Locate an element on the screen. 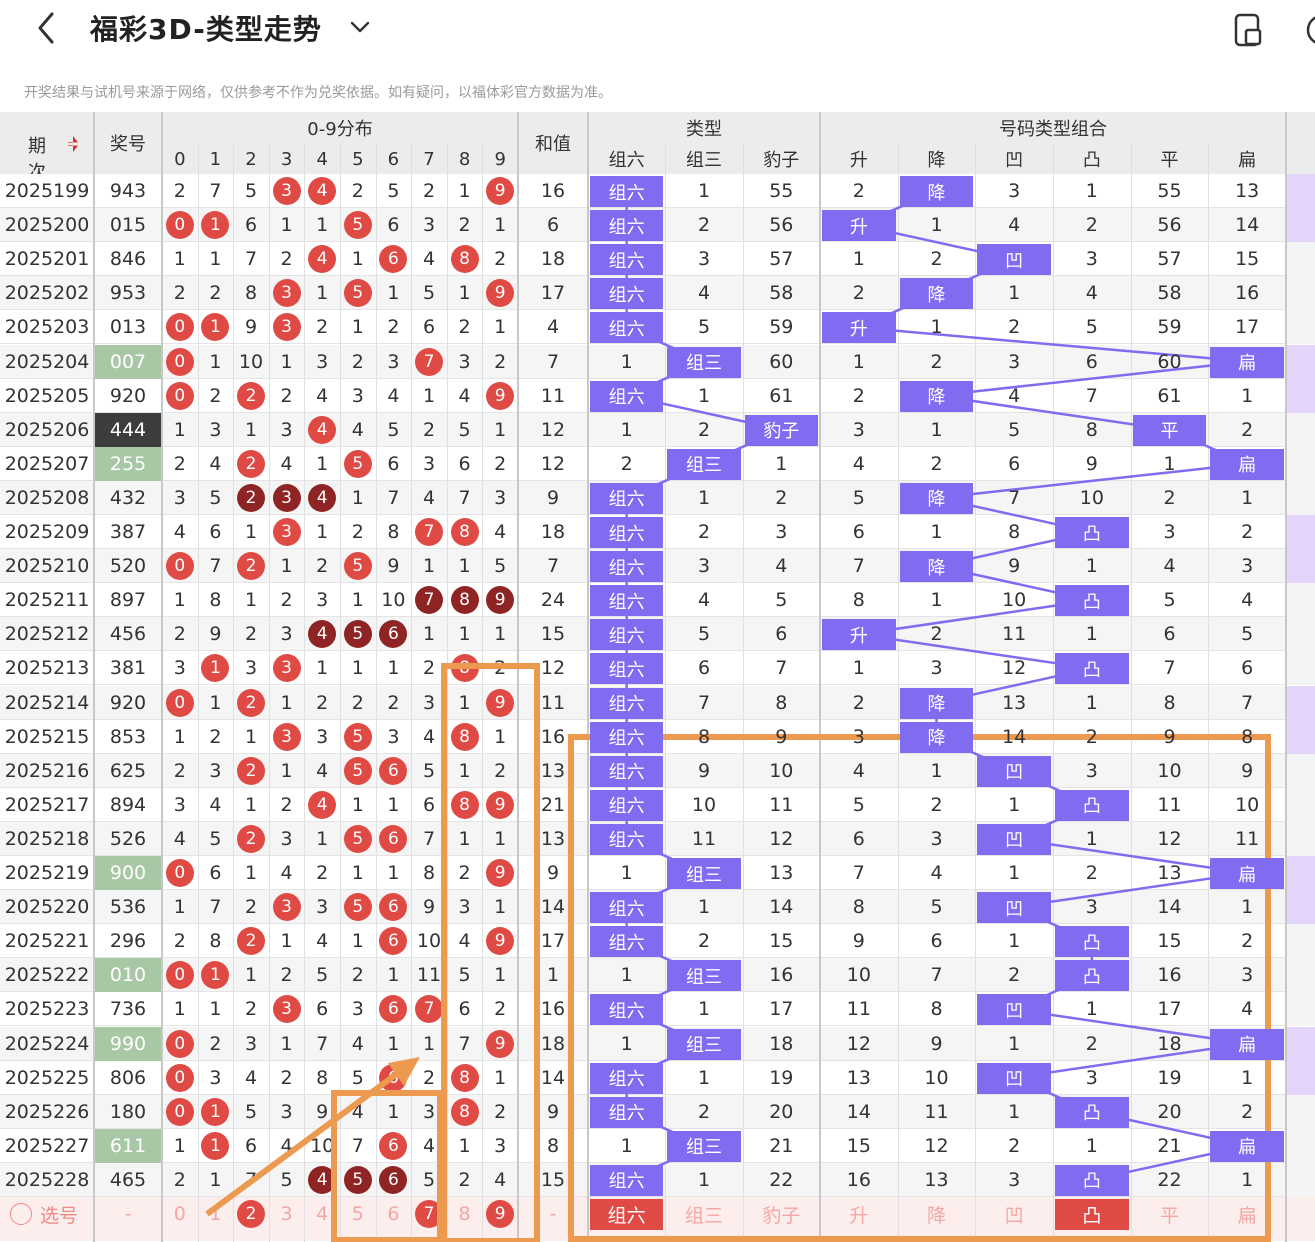 The width and height of the screenshot is (1315, 1242). type-miss-cell: 55 is located at coordinates (781, 191).